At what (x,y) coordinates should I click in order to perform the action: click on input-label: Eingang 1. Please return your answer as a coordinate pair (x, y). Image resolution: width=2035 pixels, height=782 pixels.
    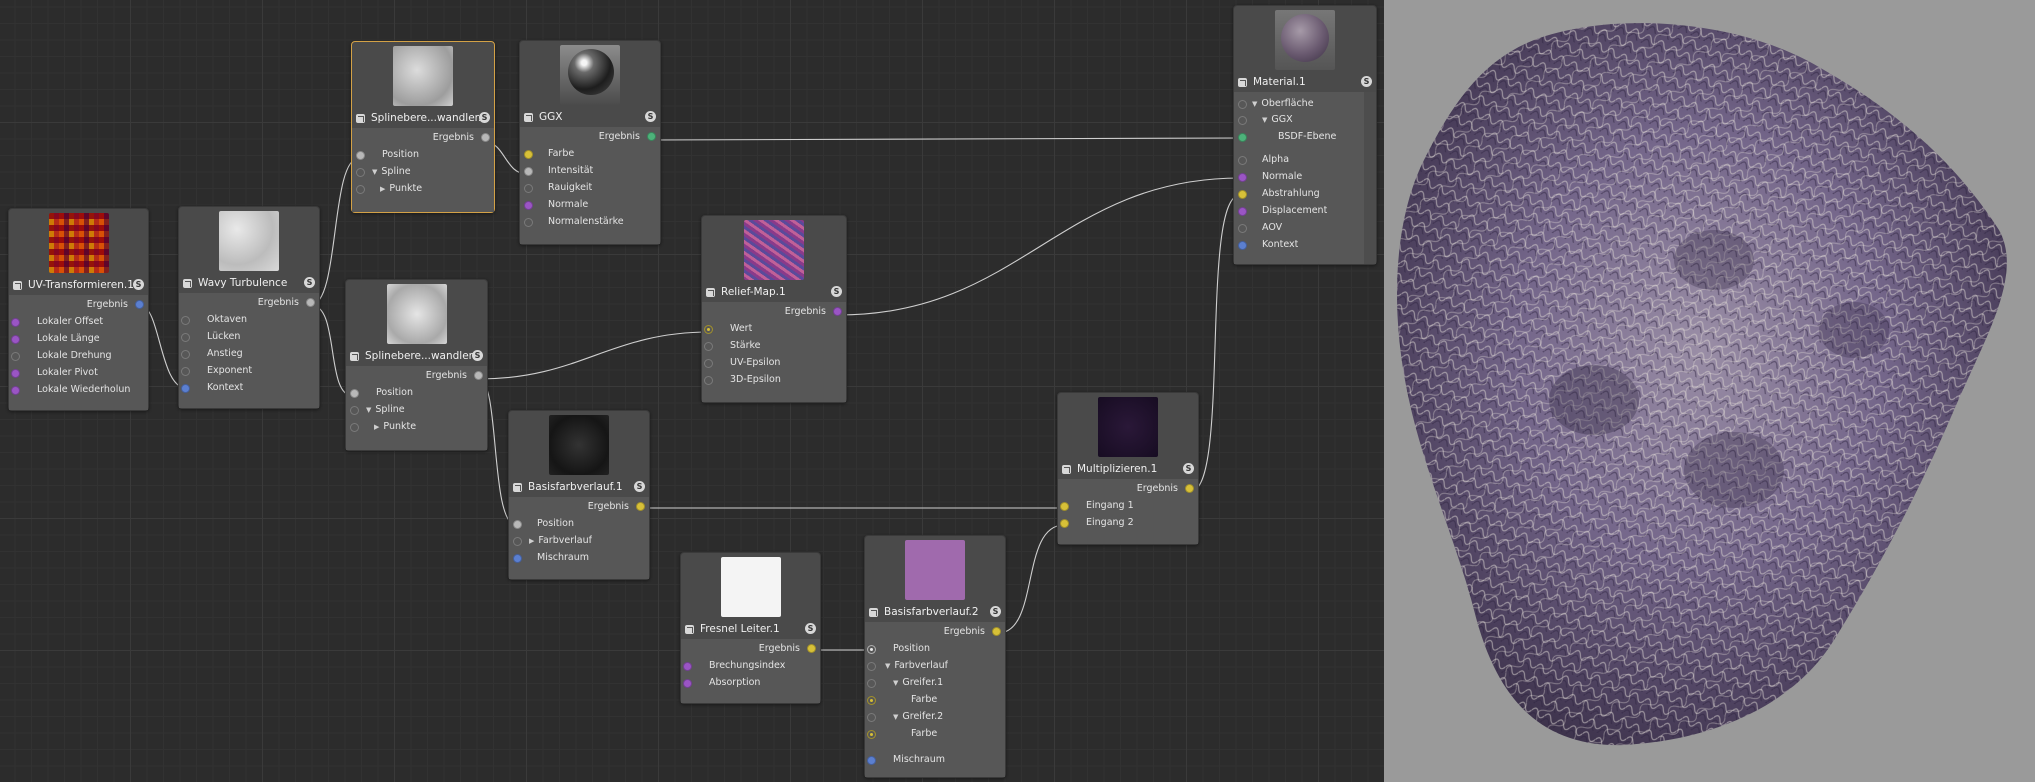
    Looking at the image, I should click on (1110, 505).